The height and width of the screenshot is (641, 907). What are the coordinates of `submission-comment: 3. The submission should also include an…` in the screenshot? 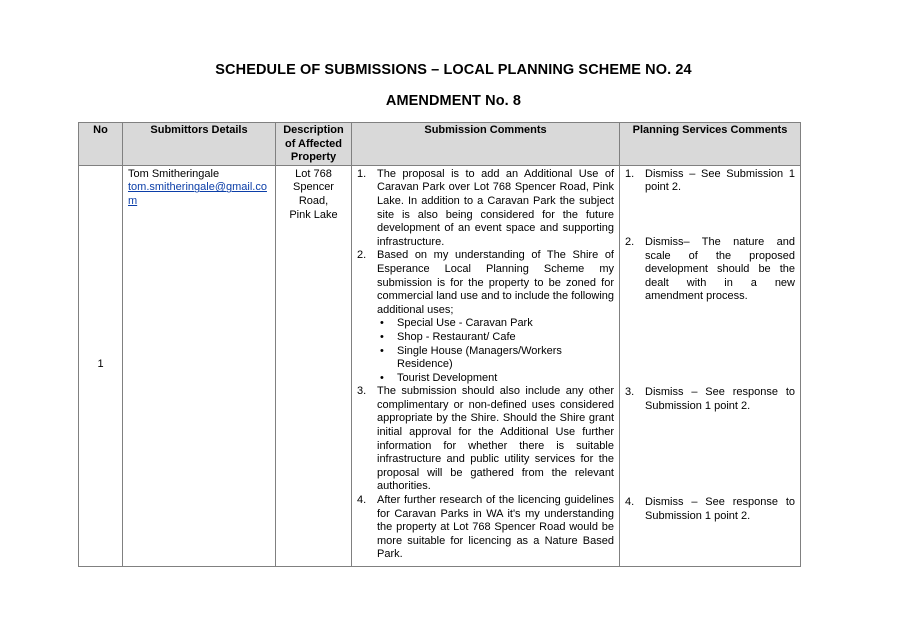 It's located at (485, 439).